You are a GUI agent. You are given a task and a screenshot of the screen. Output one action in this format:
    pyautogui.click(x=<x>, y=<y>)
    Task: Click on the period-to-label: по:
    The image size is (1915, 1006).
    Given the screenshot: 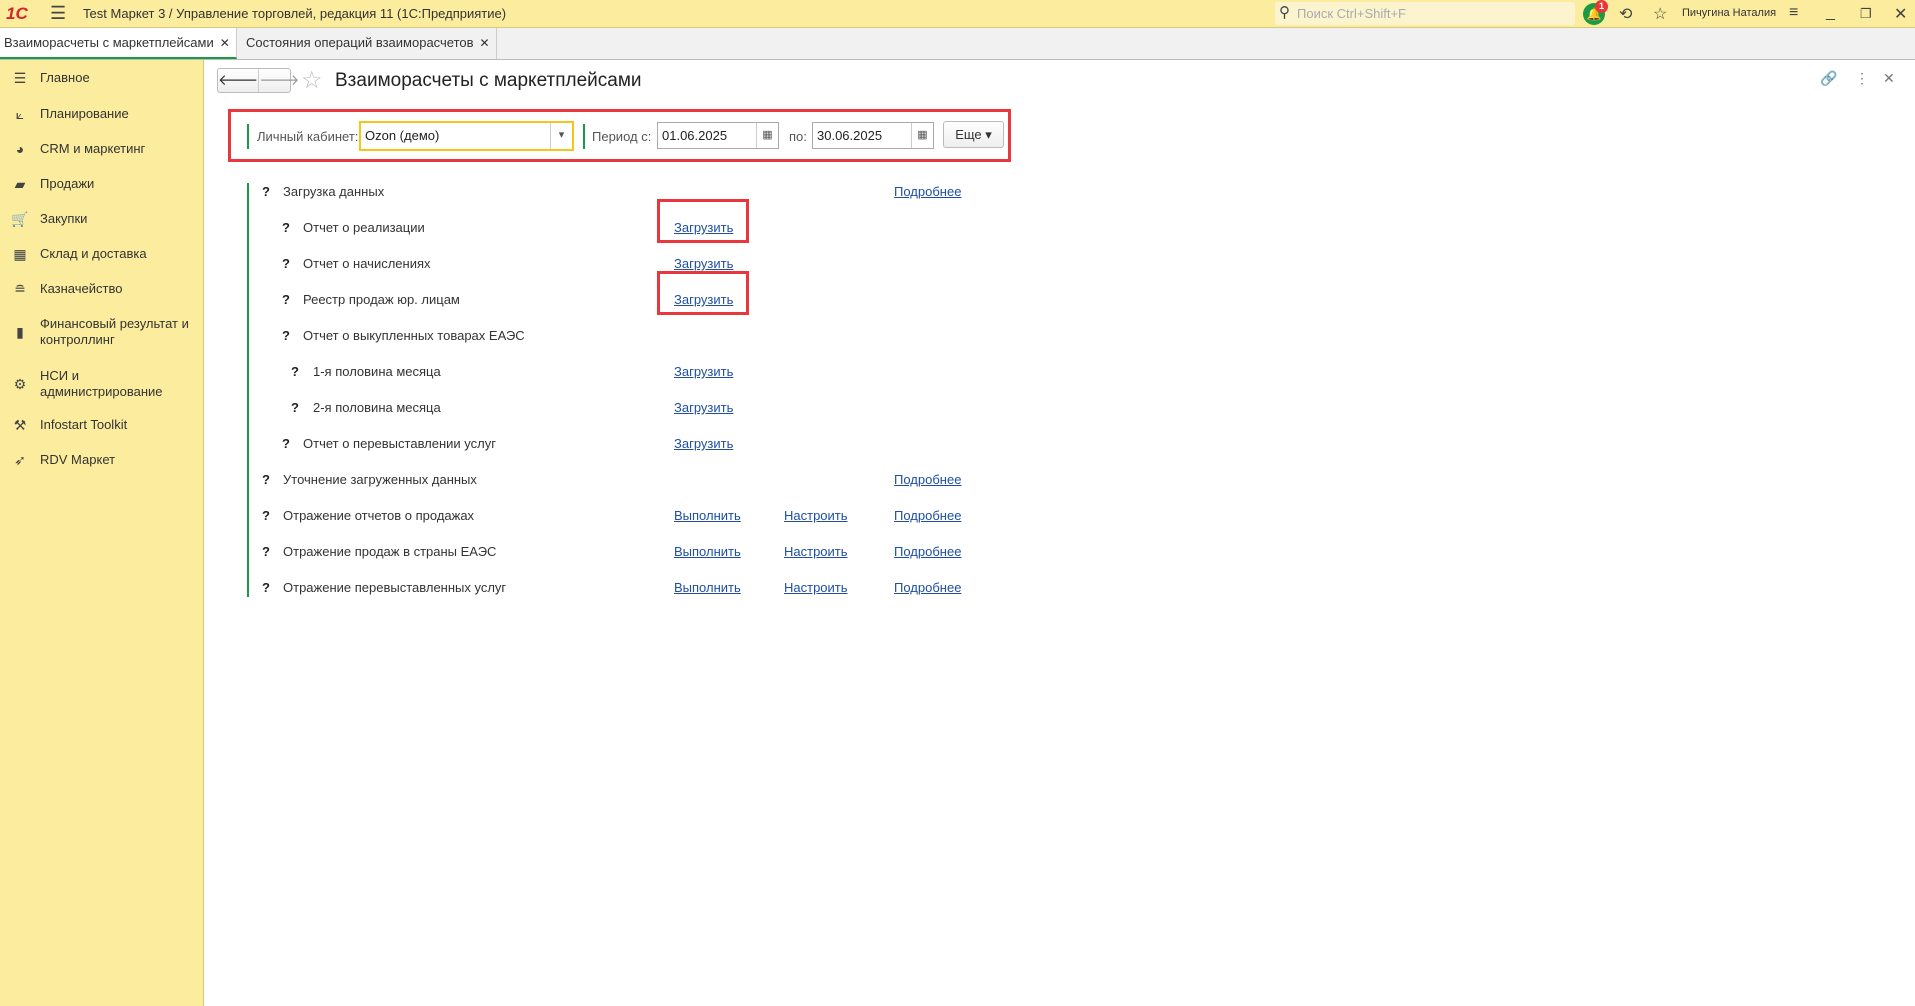 What is the action you would take?
    pyautogui.click(x=798, y=136)
    